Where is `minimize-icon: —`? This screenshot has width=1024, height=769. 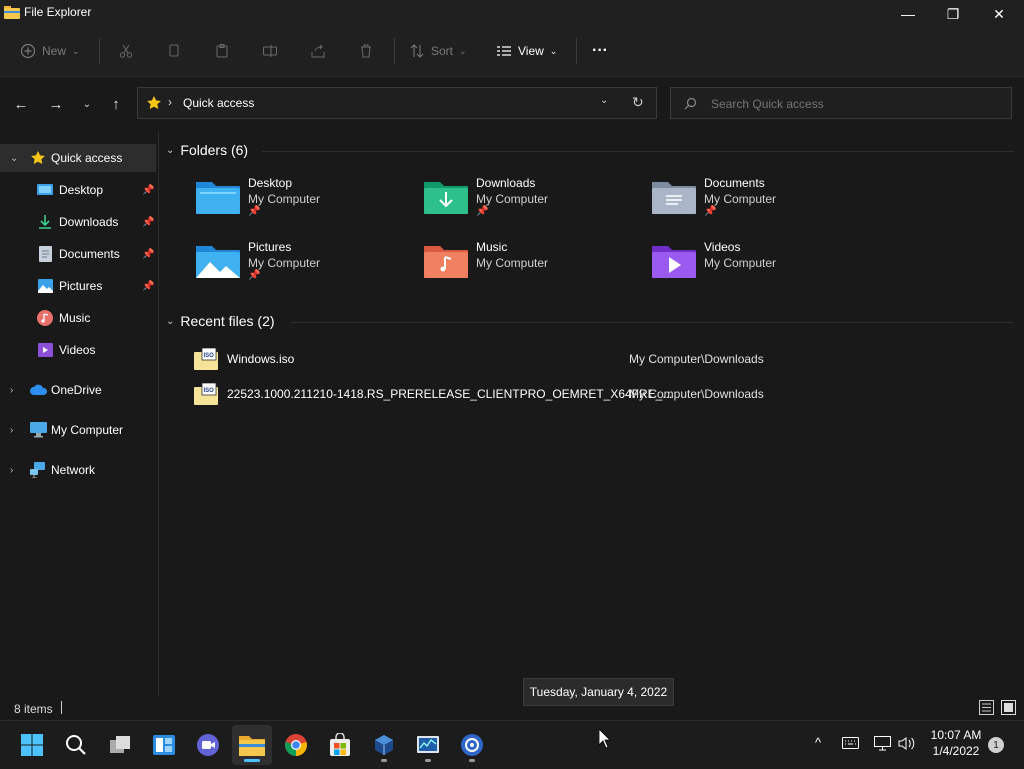 minimize-icon: — is located at coordinates (908, 14).